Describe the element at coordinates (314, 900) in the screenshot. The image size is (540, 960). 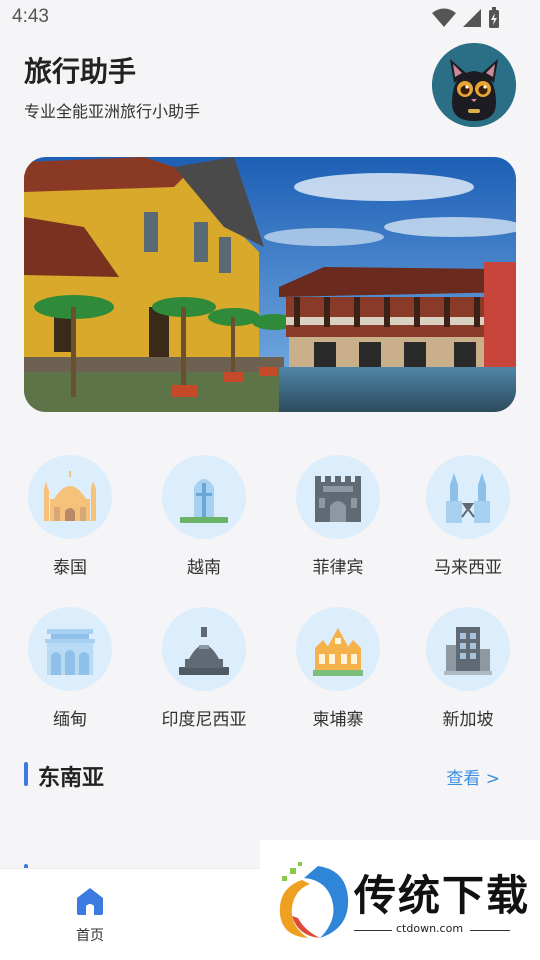
I see `watermark-logo-icon` at that location.